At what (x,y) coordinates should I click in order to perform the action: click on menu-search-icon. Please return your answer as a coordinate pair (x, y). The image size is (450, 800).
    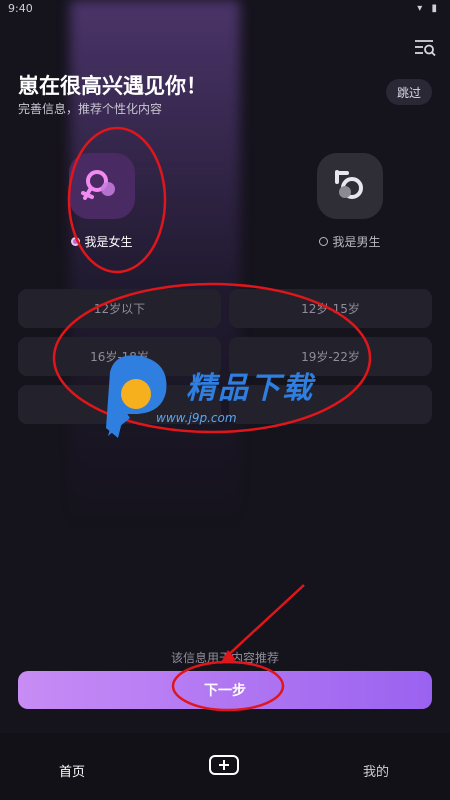
    Looking at the image, I should click on (425, 47).